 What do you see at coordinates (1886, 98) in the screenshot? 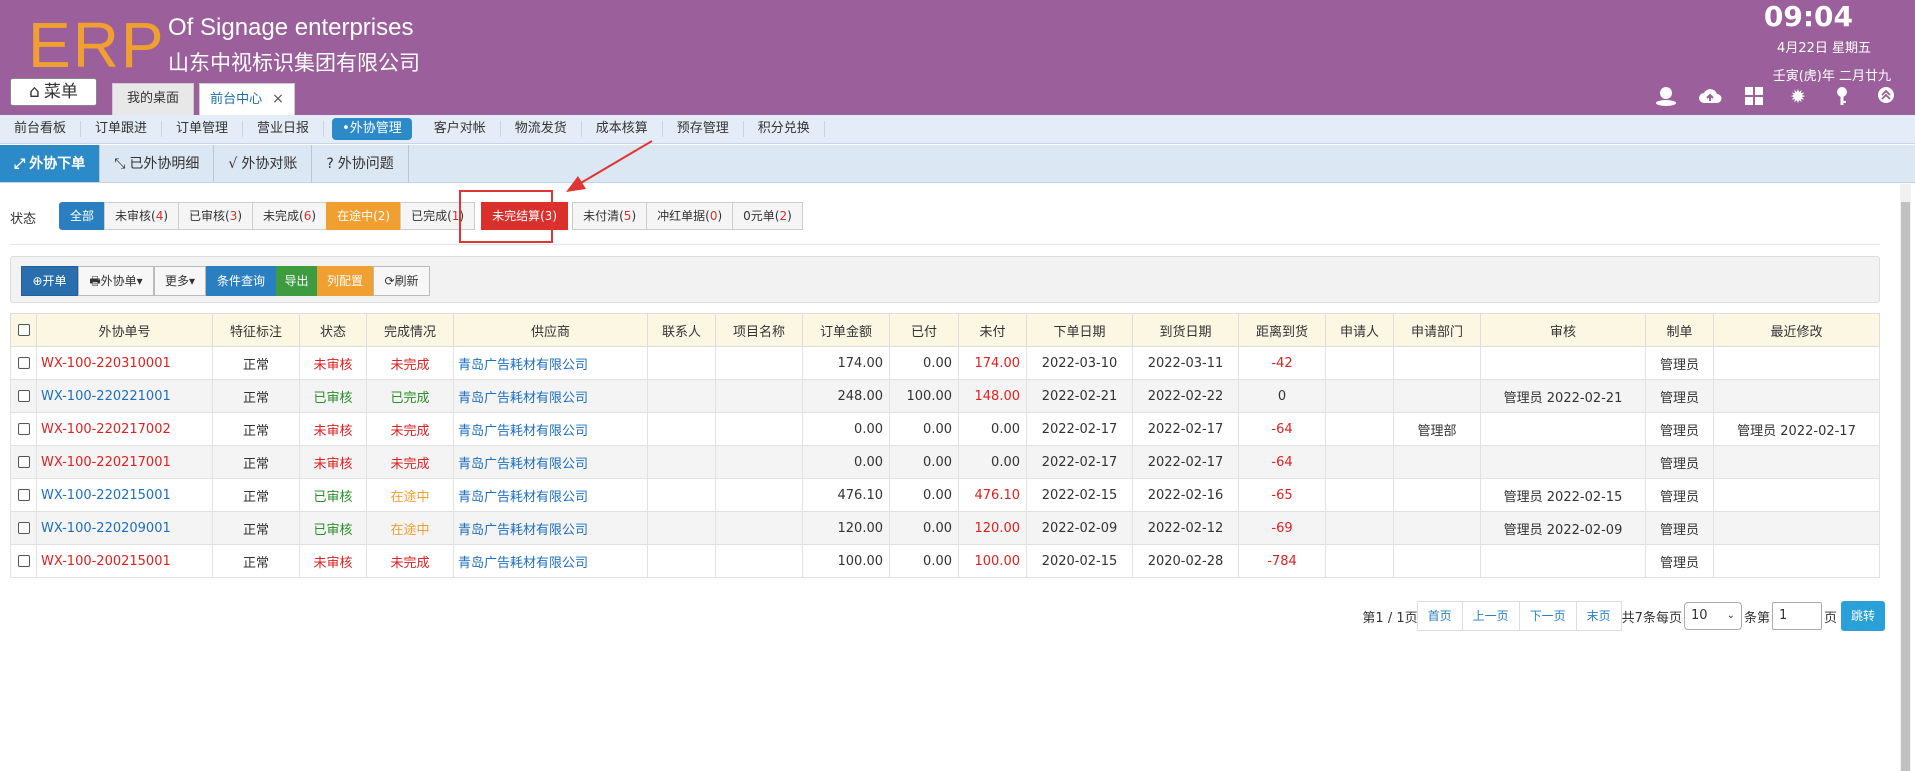
I see `collapse-icon` at bounding box center [1886, 98].